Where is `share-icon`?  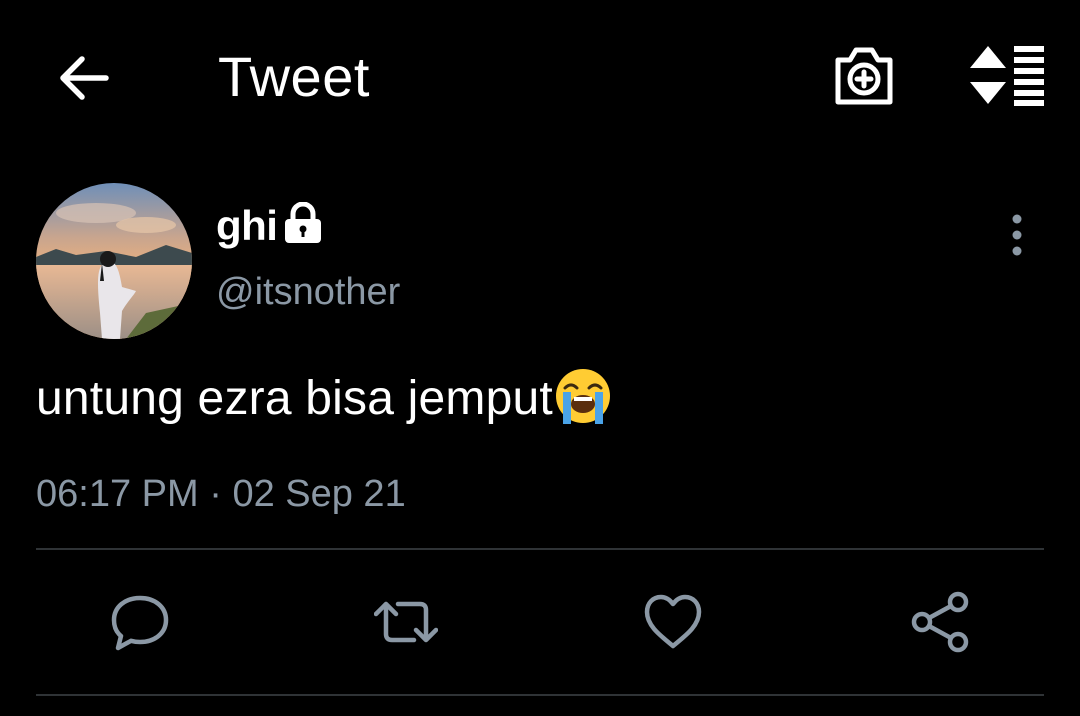 share-icon is located at coordinates (940, 622).